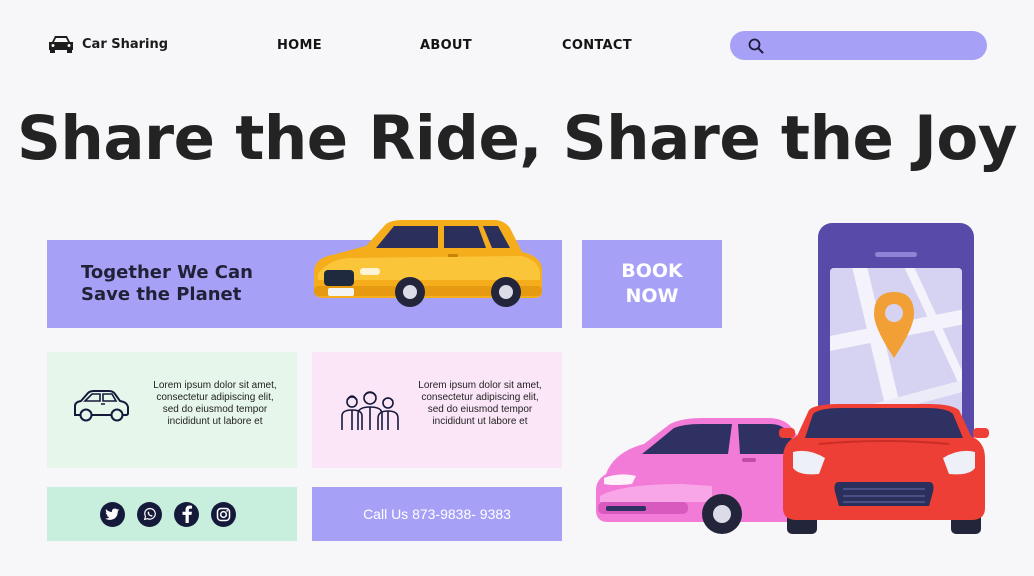 This screenshot has width=1034, height=576. Describe the element at coordinates (437, 514) in the screenshot. I see `call-us-button: Call Us 873-9838- 9383` at that location.